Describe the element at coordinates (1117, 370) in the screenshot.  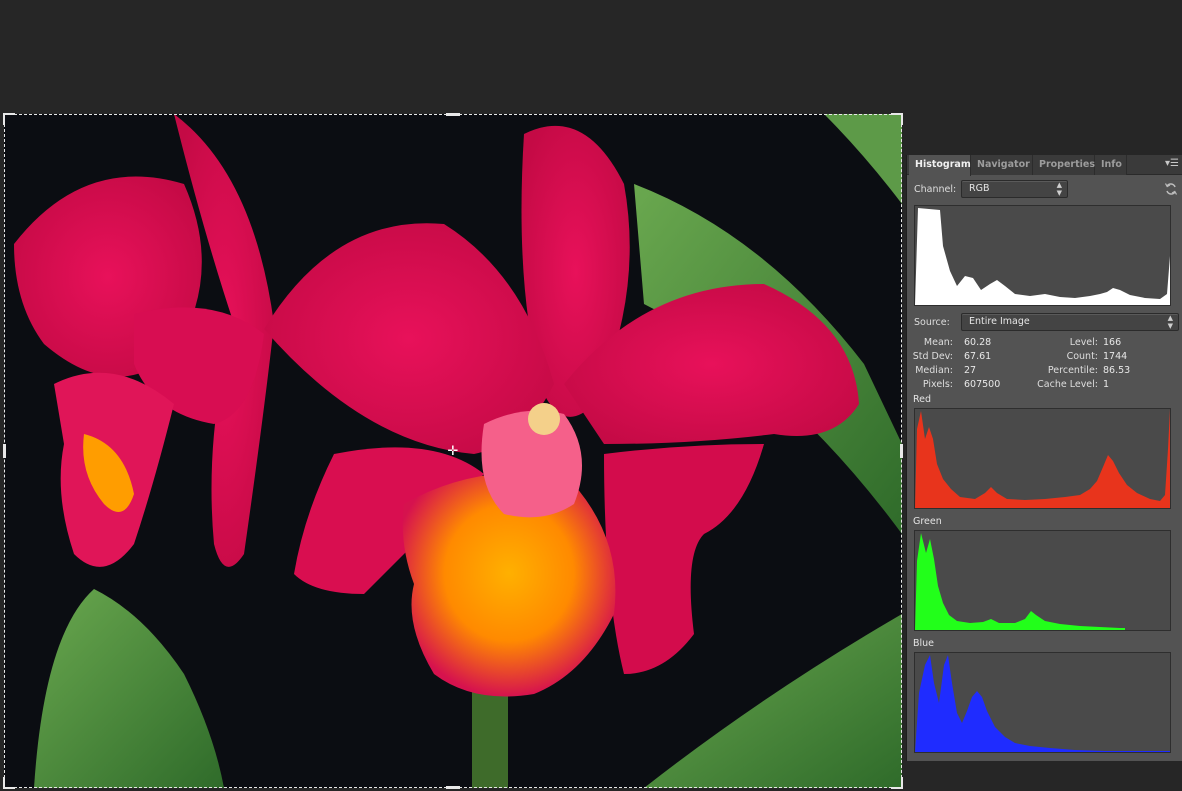
I see `stat-percentile-value: 86.53` at that location.